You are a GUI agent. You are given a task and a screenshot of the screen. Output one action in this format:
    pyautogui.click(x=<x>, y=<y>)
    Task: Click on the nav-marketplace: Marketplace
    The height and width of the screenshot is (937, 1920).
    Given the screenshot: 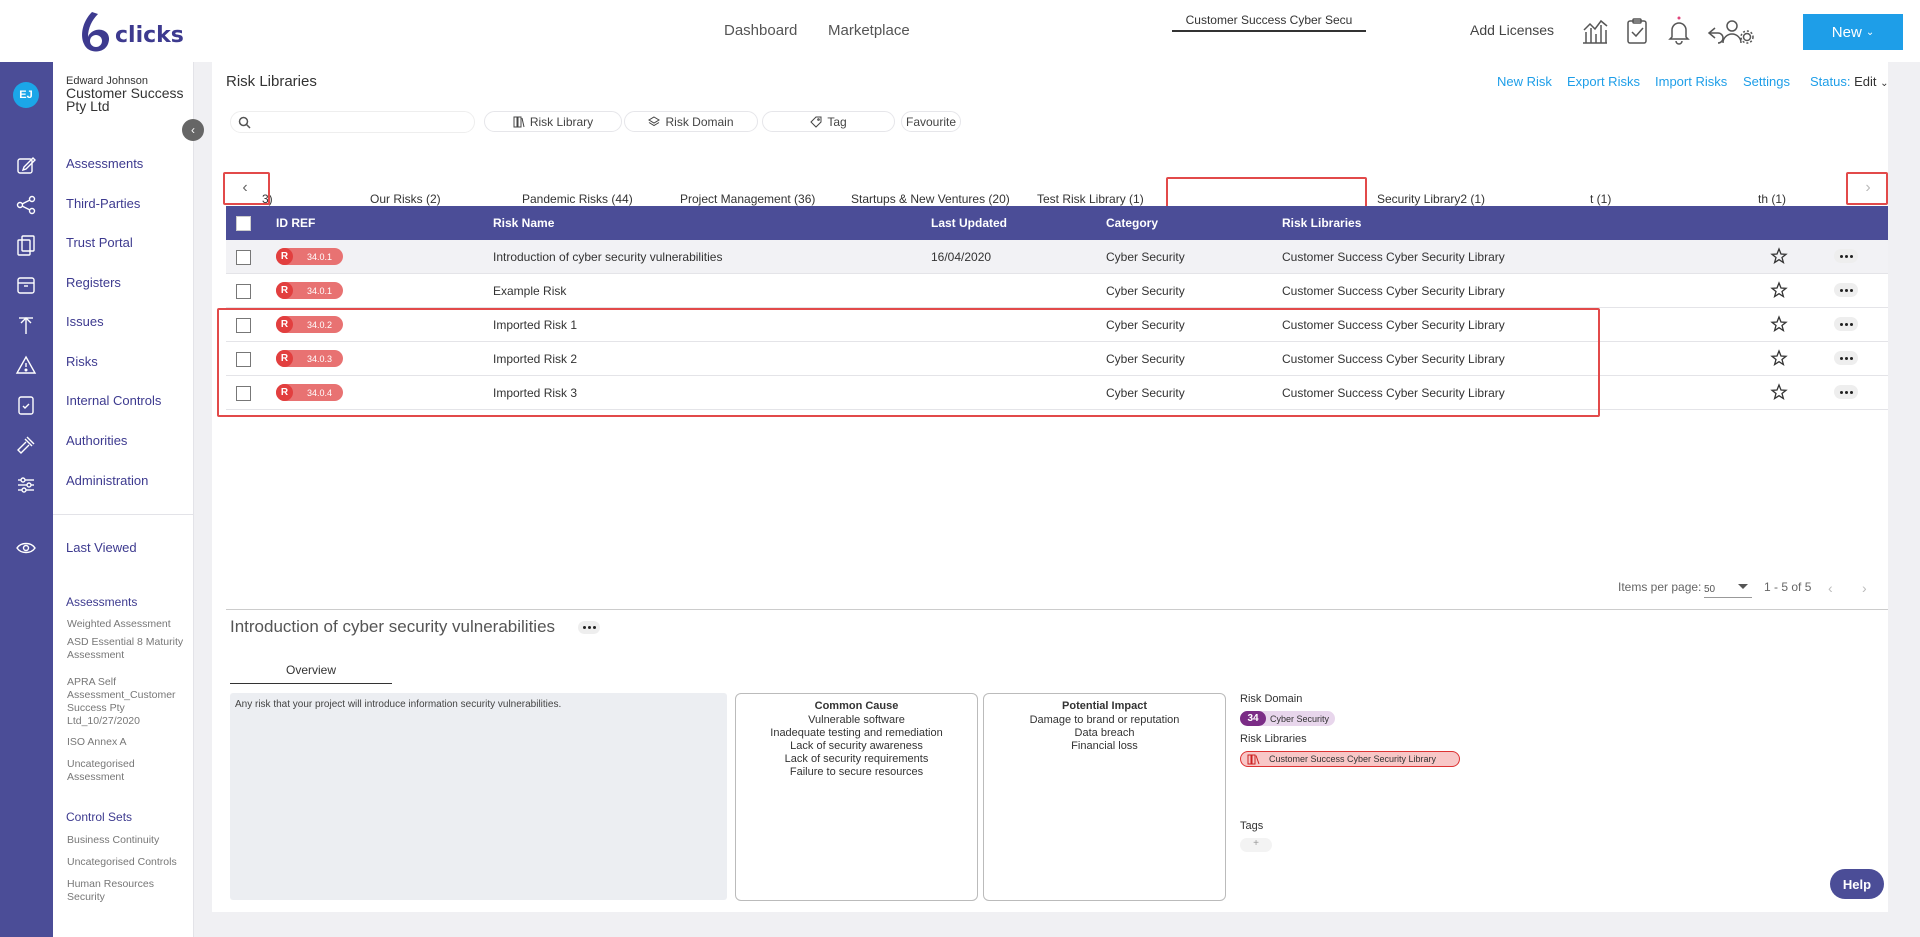 What is the action you would take?
    pyautogui.click(x=869, y=30)
    